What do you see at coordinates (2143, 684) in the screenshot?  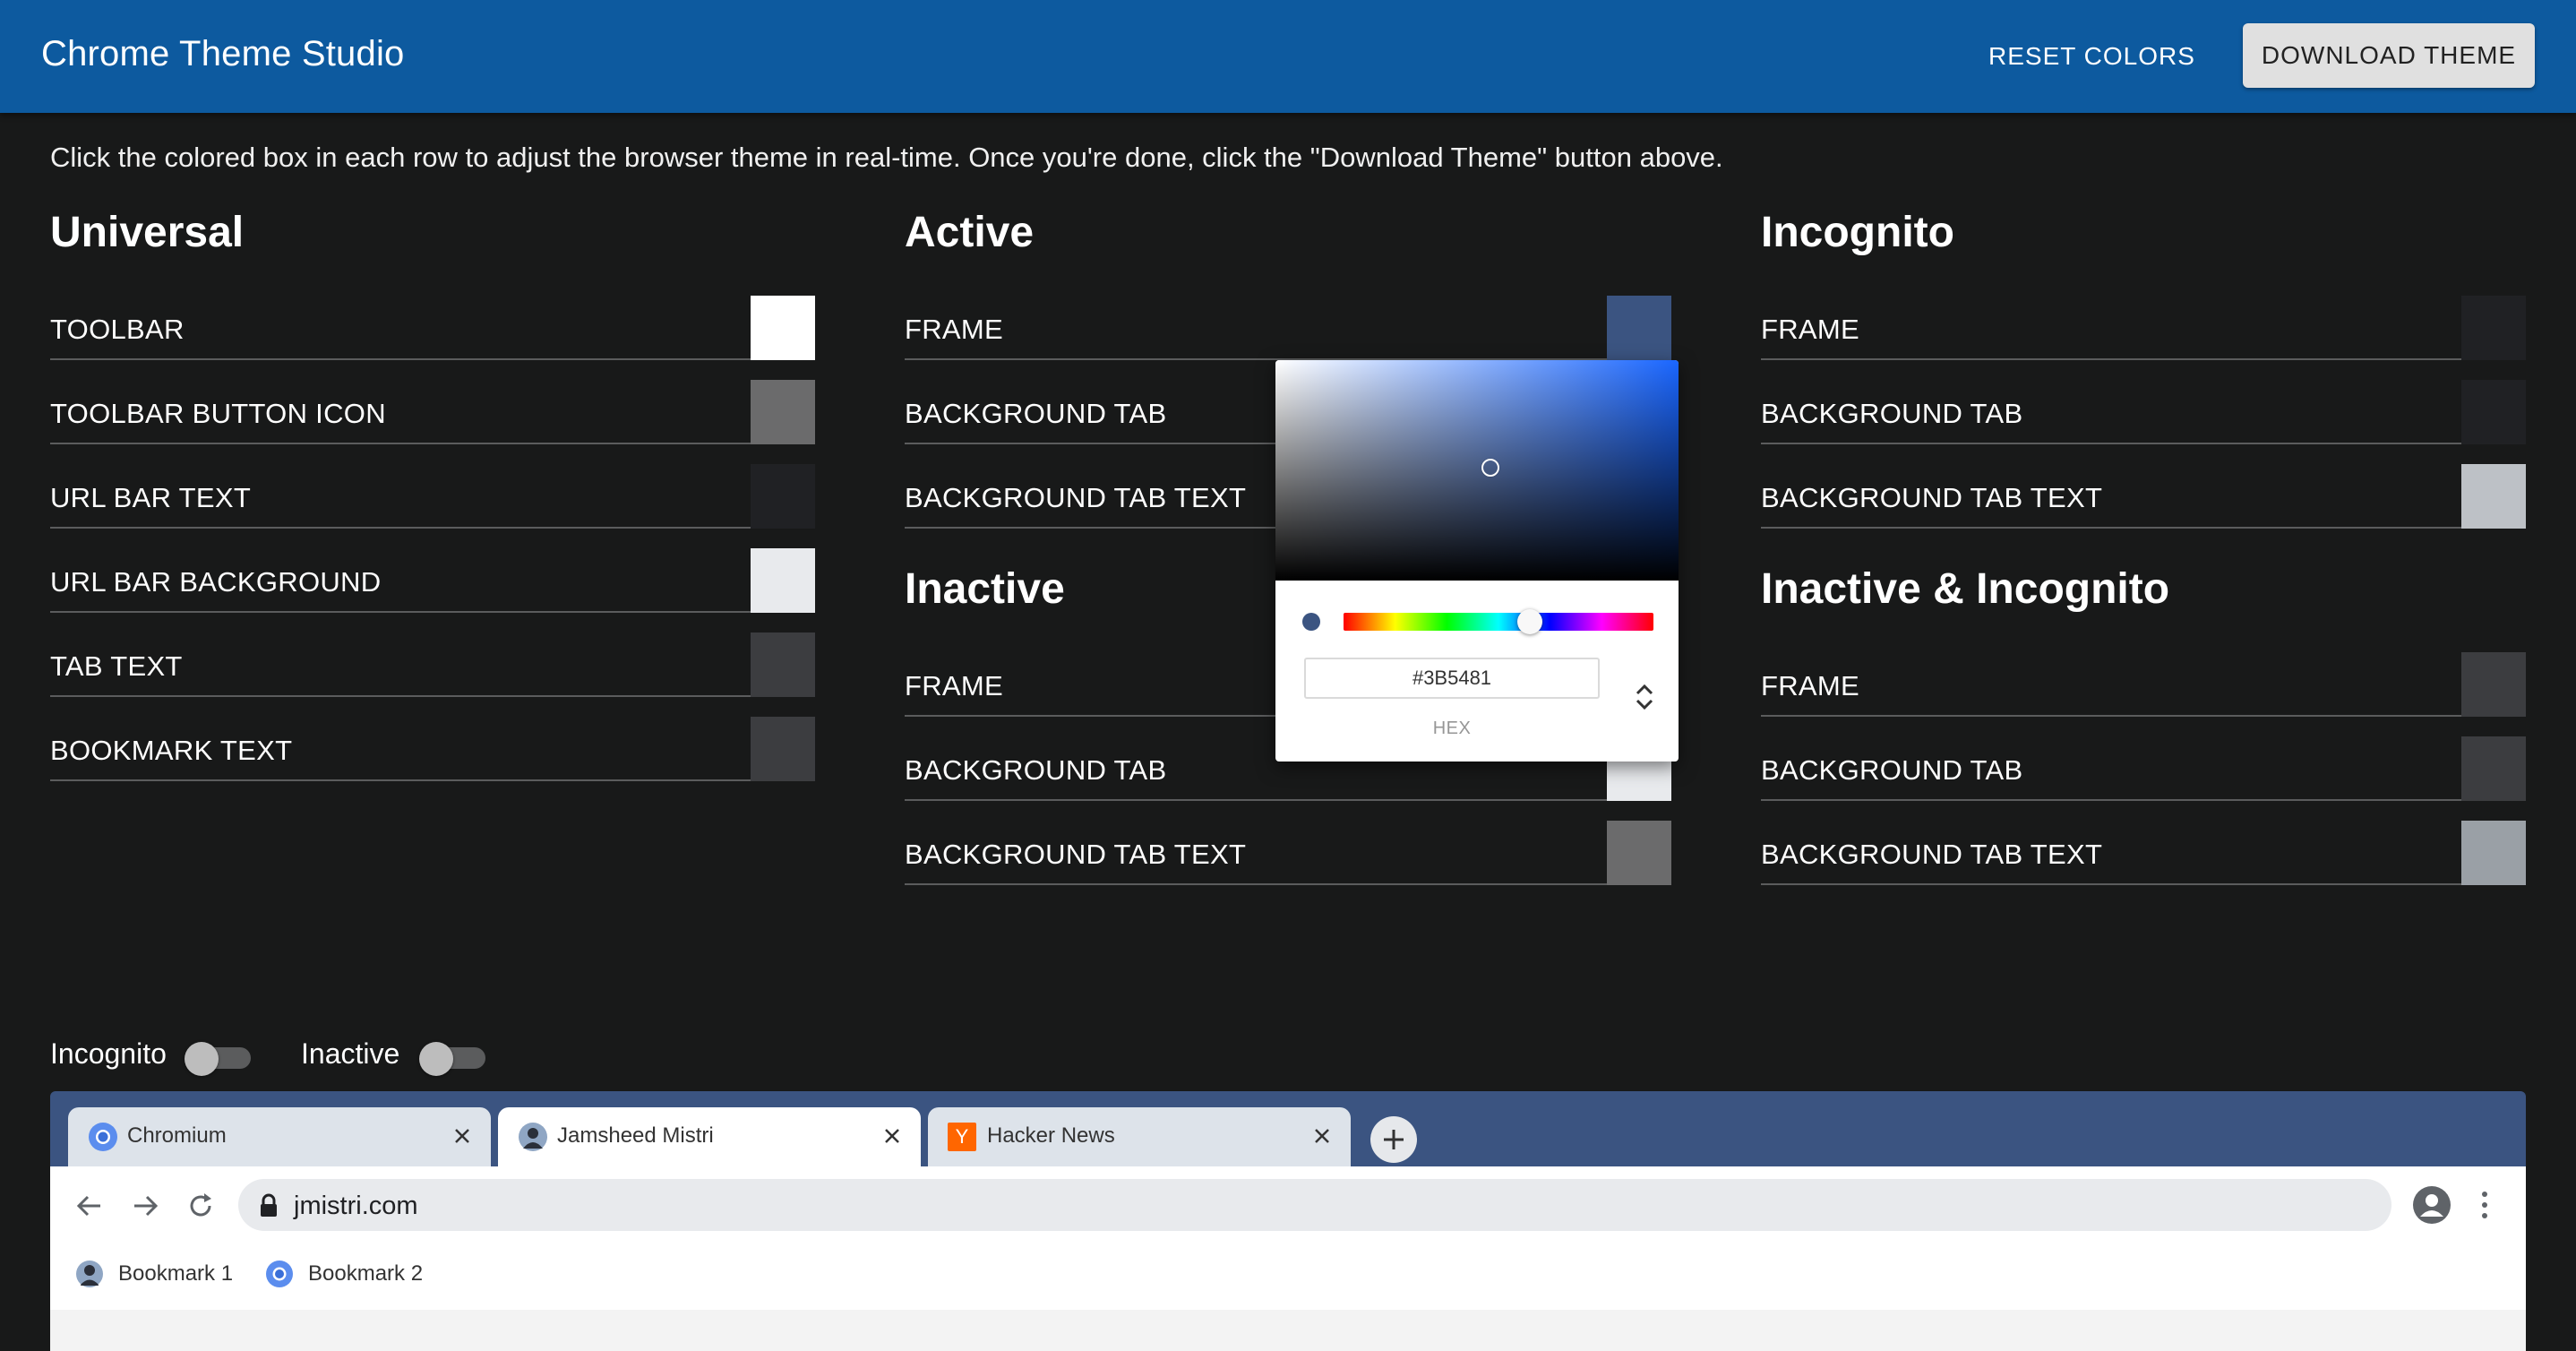 I see `color-row-inactive-incognito-frame: FRAME` at bounding box center [2143, 684].